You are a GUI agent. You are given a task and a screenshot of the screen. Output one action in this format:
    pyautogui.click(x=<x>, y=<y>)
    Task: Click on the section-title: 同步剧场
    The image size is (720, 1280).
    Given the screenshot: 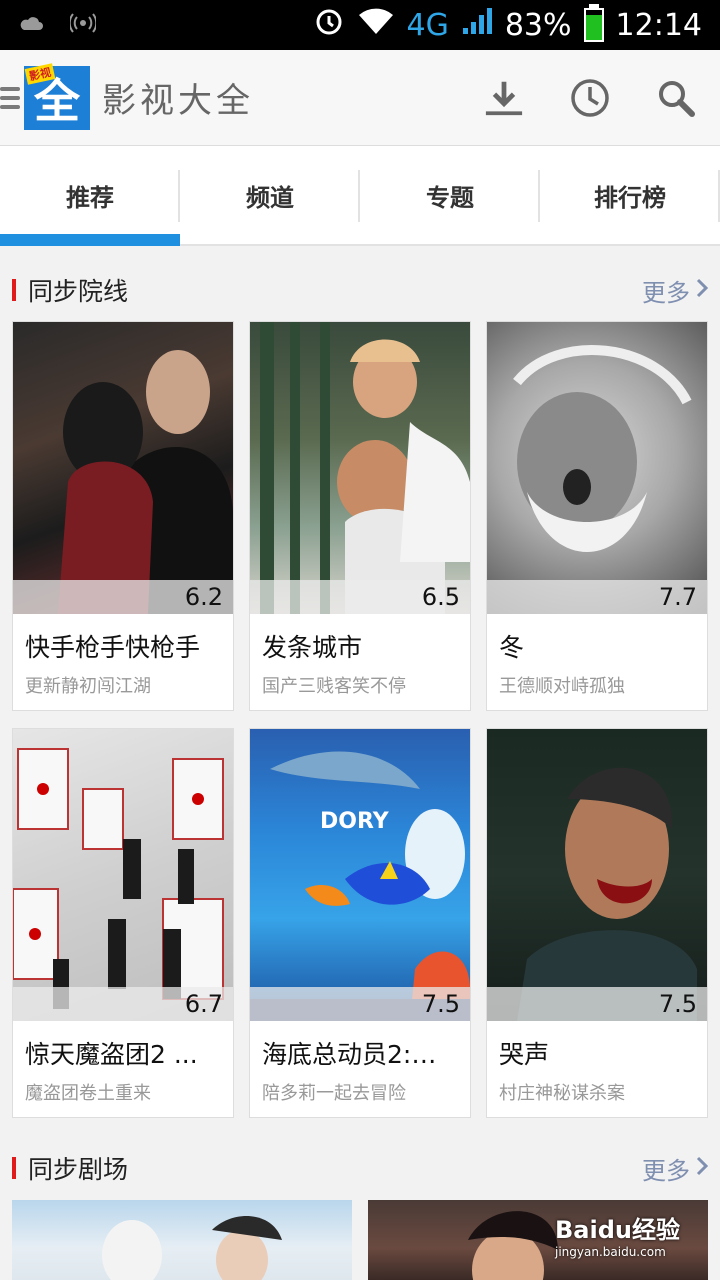 What is the action you would take?
    pyautogui.click(x=78, y=1169)
    